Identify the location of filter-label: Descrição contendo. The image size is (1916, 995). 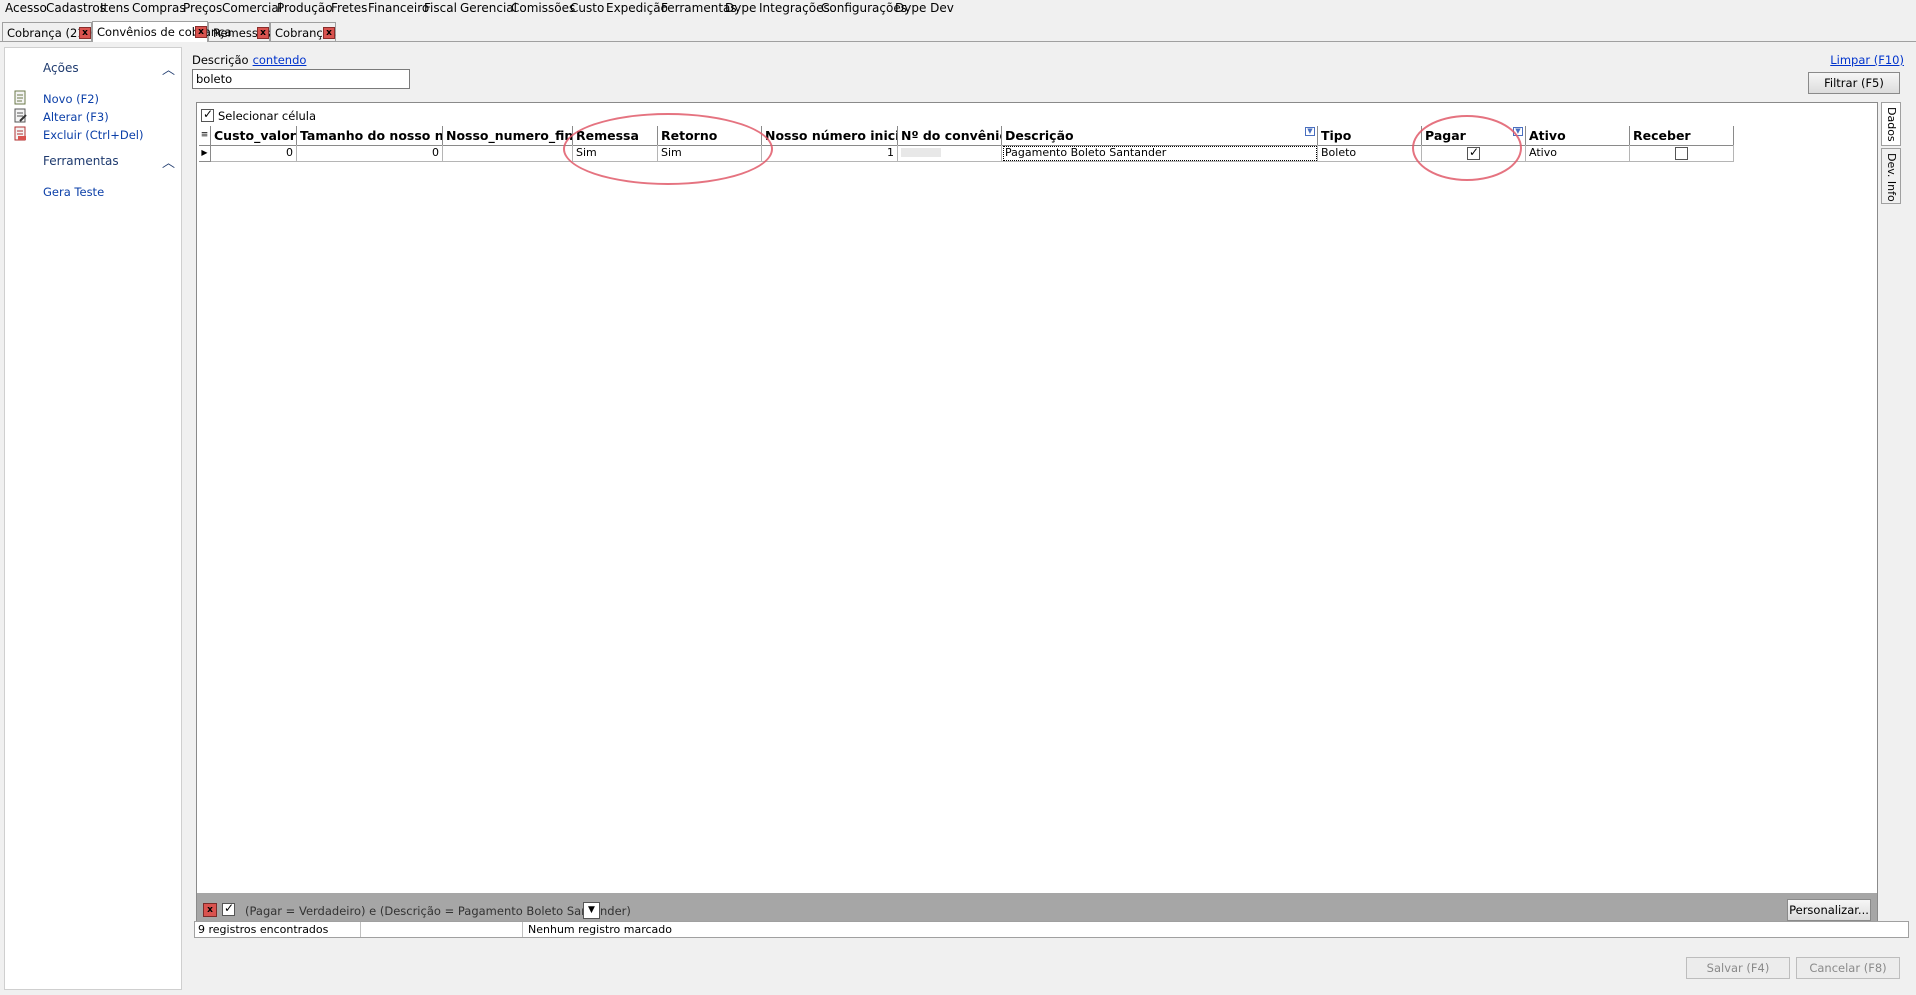
(249, 60).